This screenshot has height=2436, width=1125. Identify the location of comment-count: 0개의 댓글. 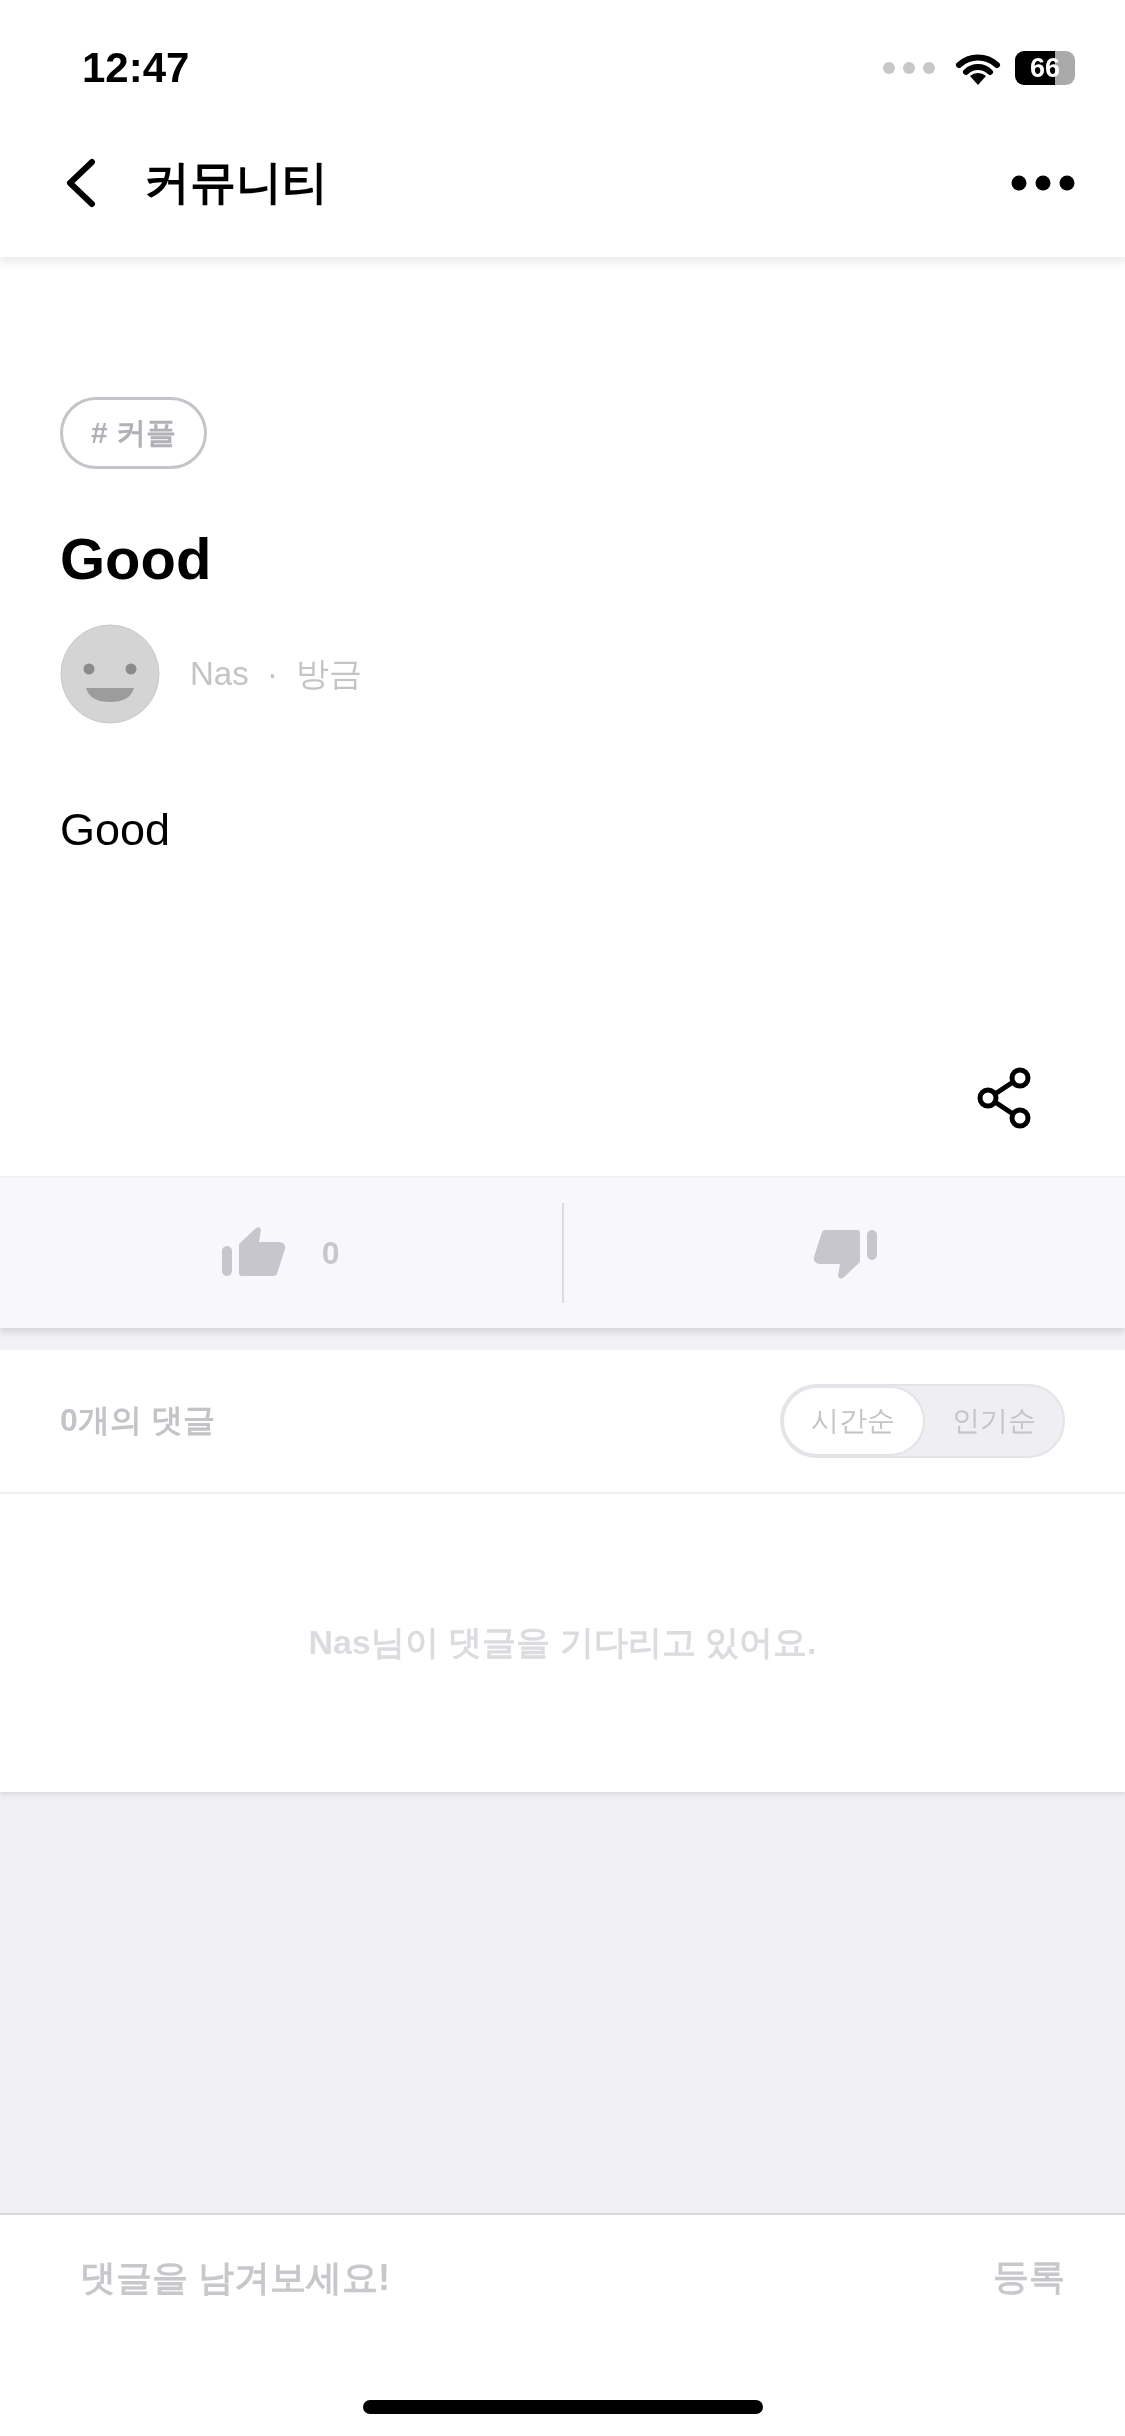
(137, 1420).